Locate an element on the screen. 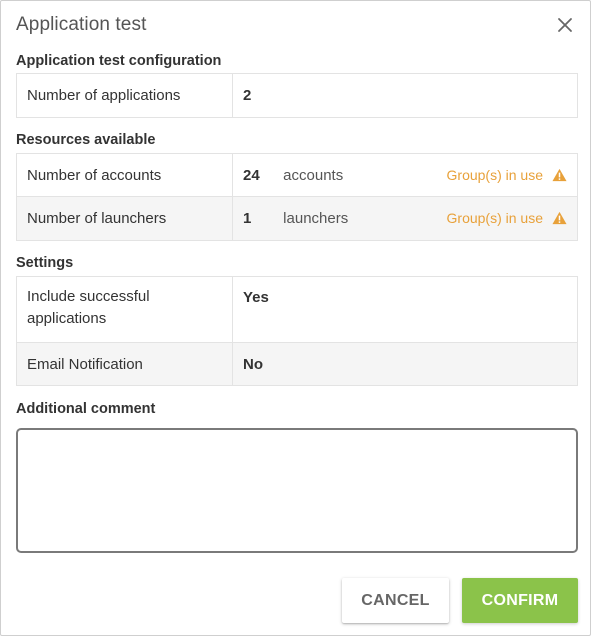 This screenshot has width=591, height=636. settings-heading: Settings is located at coordinates (45, 263).